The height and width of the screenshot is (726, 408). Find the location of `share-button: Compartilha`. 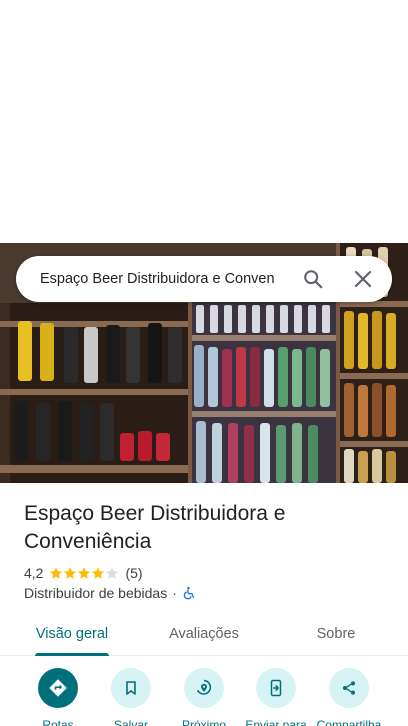

share-button: Compartilha is located at coordinates (349, 697).